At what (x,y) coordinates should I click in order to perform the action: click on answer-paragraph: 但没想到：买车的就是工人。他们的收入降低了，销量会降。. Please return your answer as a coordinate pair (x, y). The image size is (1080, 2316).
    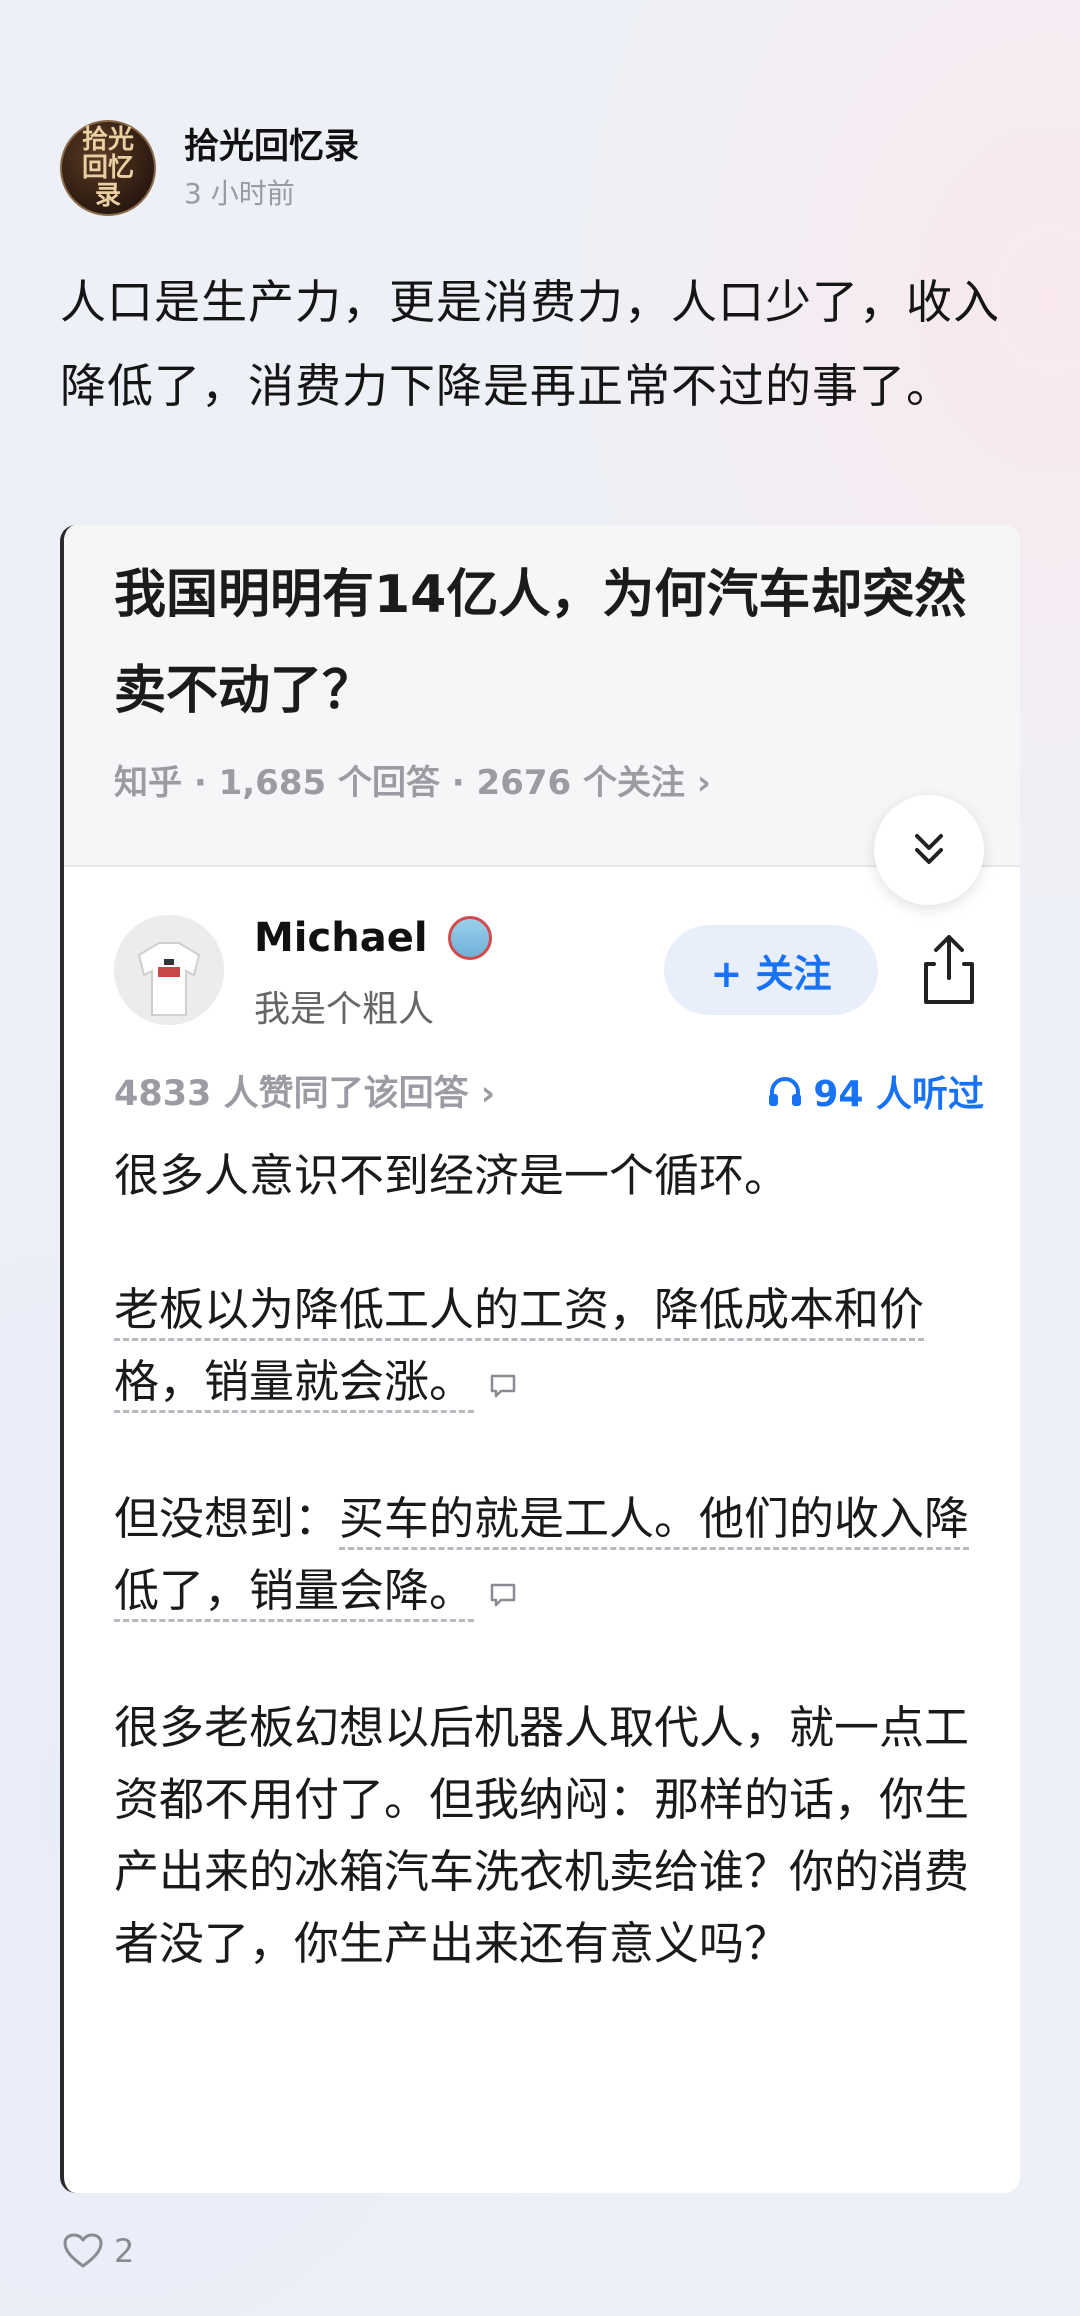
    Looking at the image, I should click on (554, 1556).